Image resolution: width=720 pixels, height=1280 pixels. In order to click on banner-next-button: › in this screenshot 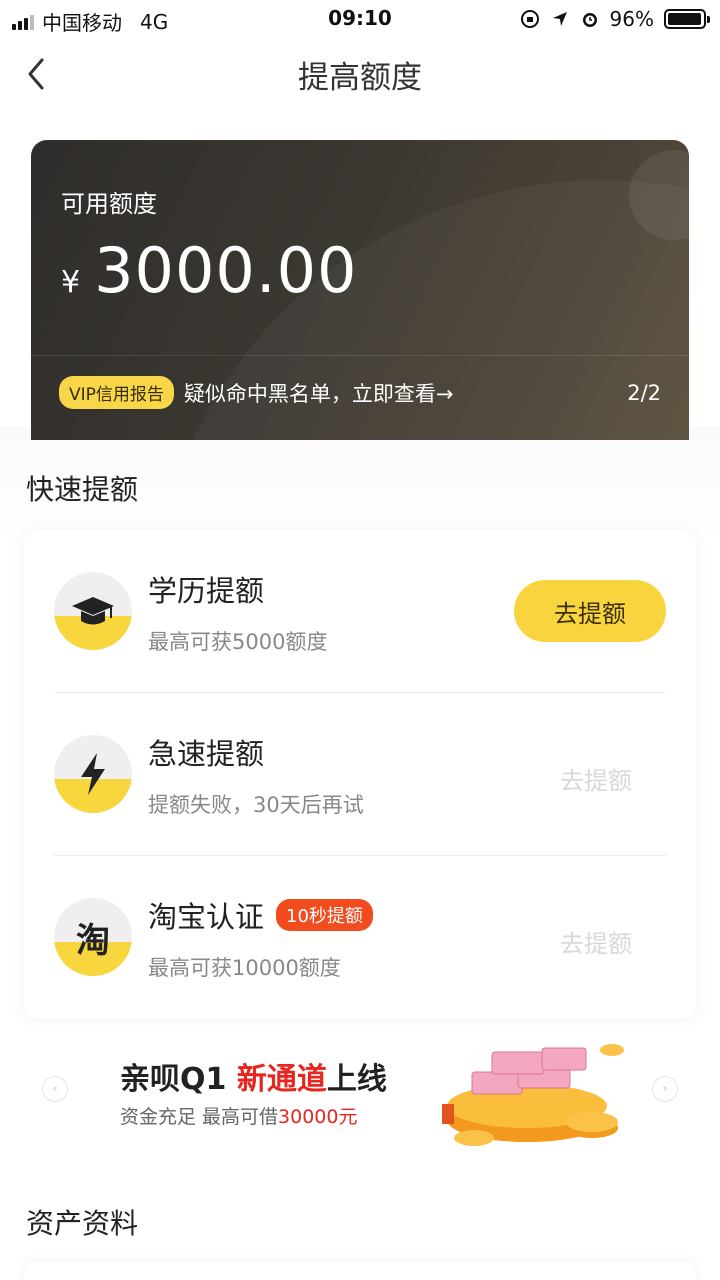, I will do `click(665, 1089)`.